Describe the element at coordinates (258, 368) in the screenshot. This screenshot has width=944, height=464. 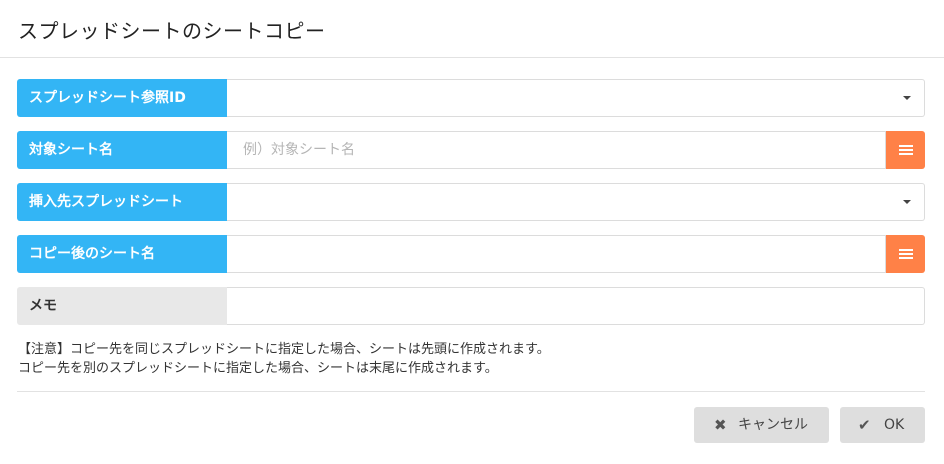
I see `caution-note-line-2: コピー先を別のスプレッドシートに指定した場合、シートは末尾に作成されます。` at that location.